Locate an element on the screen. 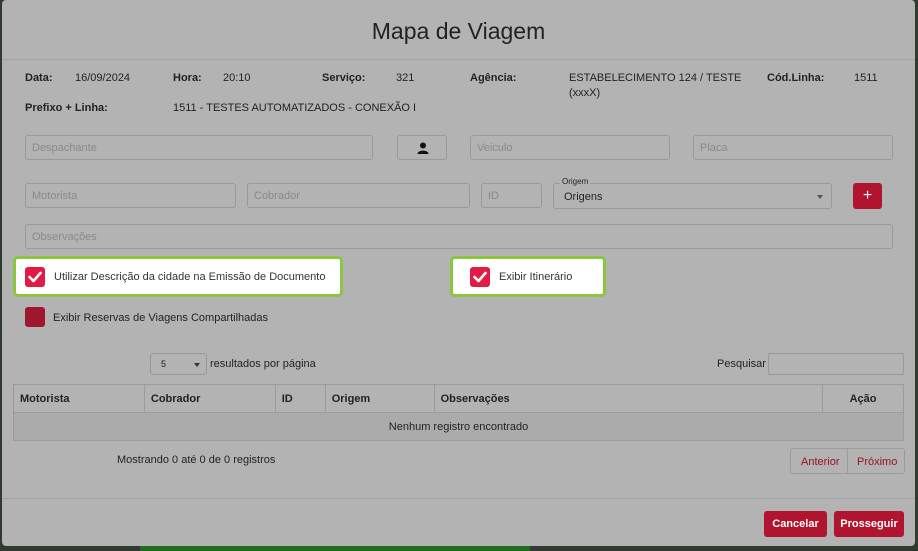 The height and width of the screenshot is (551, 918). id-field: ID is located at coordinates (511, 195).